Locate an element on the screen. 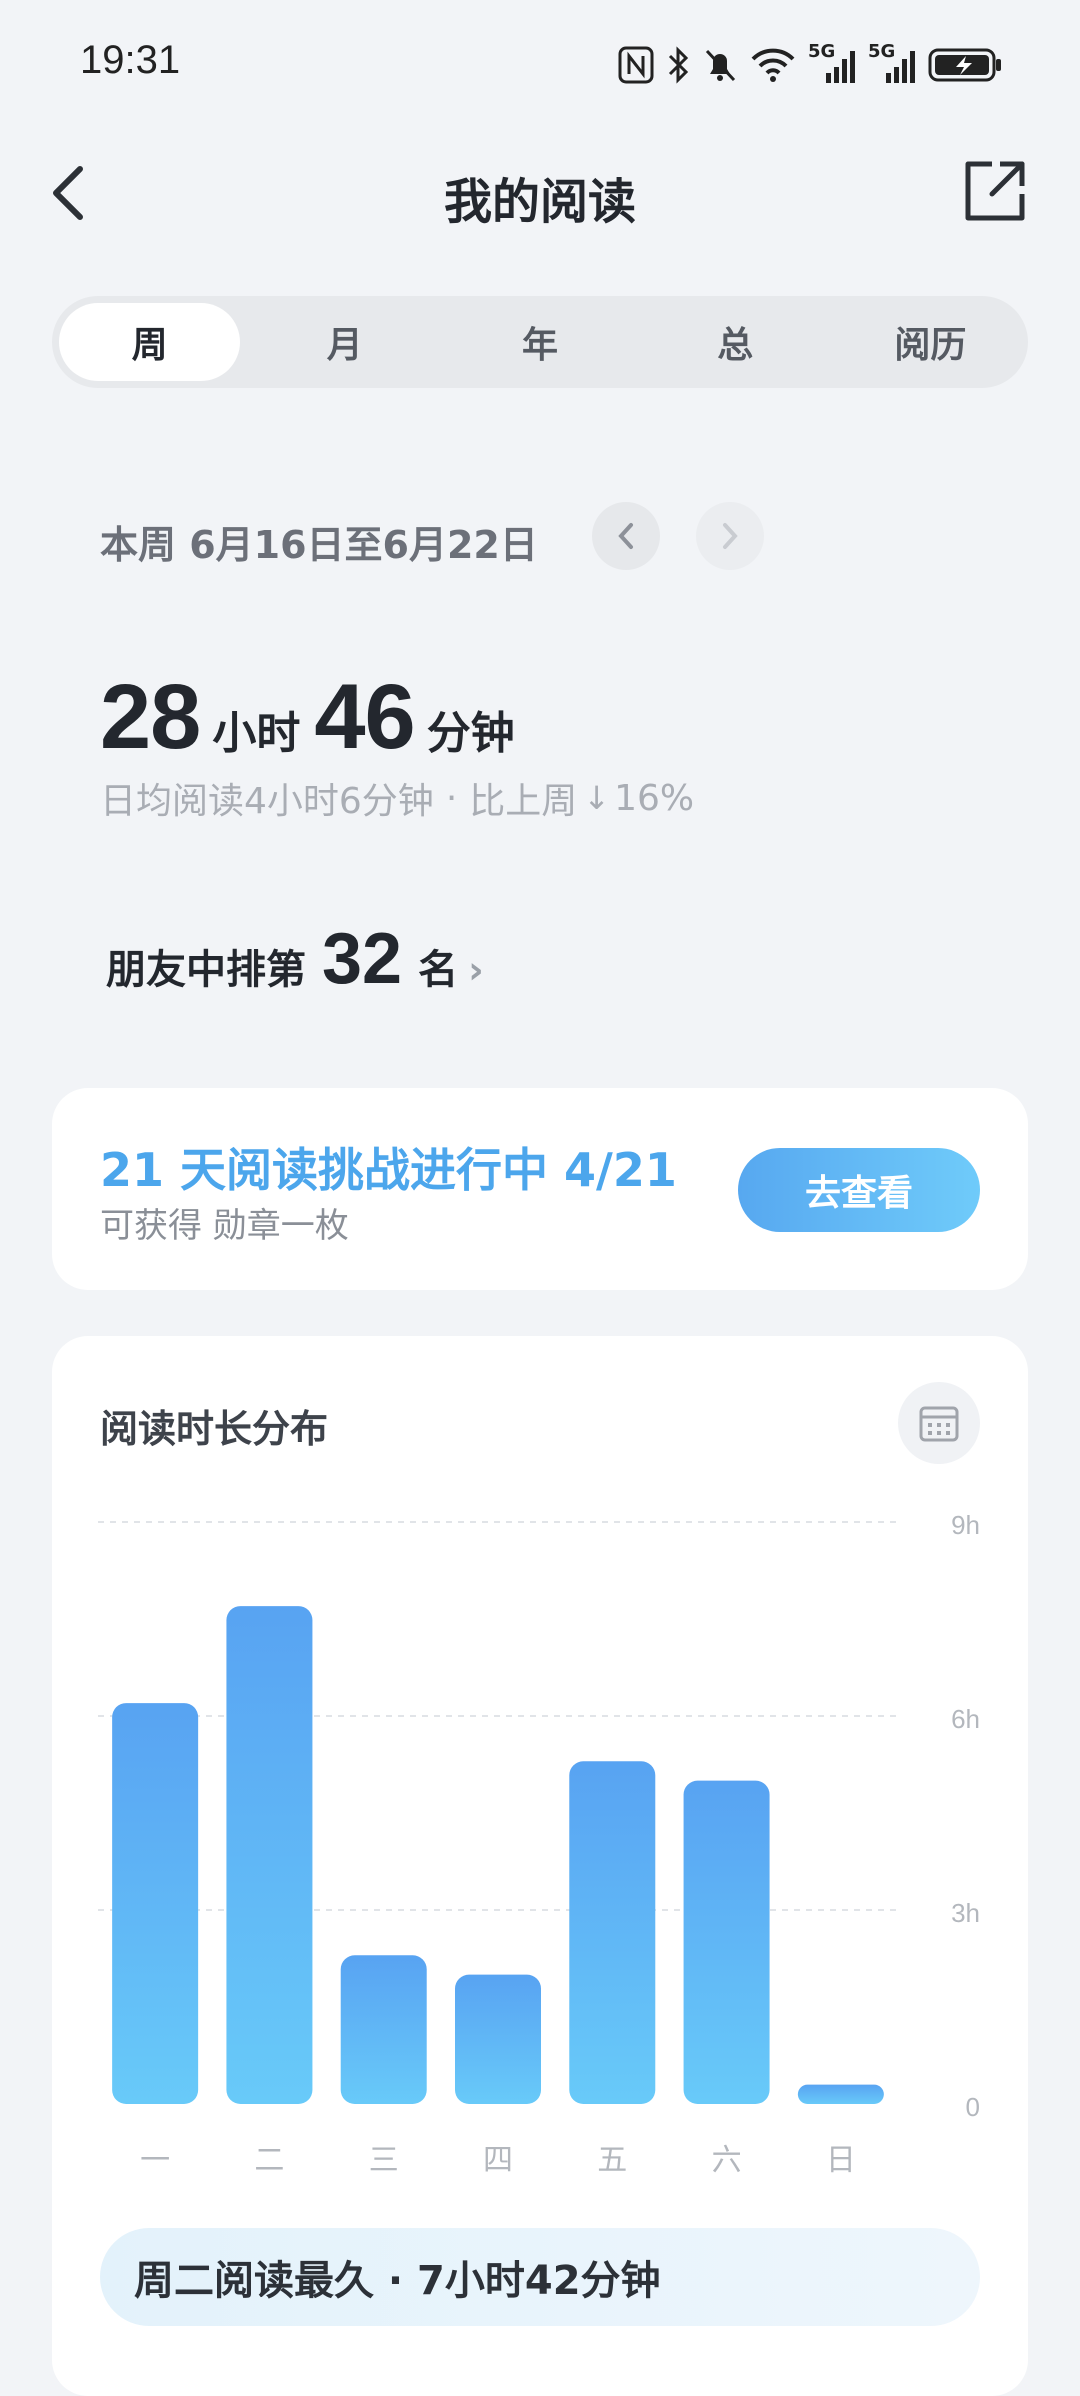 Image resolution: width=1080 pixels, height=2396 pixels. total-reading-time: 28 小时 46 分钟 is located at coordinates (314, 717).